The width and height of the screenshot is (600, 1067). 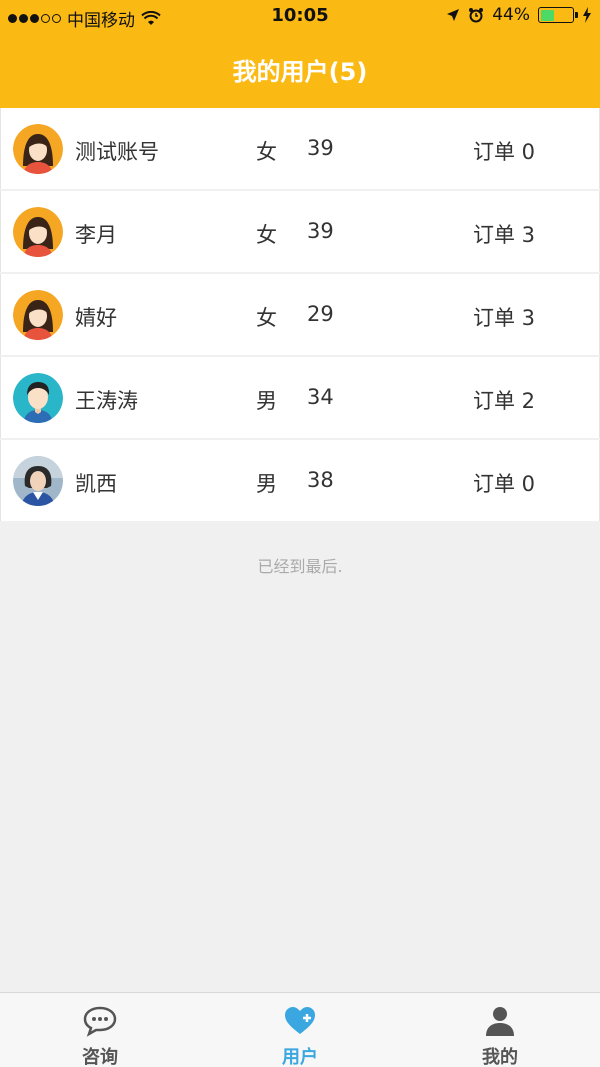 I want to click on page-title: 我的用户(5), so click(x=300, y=72).